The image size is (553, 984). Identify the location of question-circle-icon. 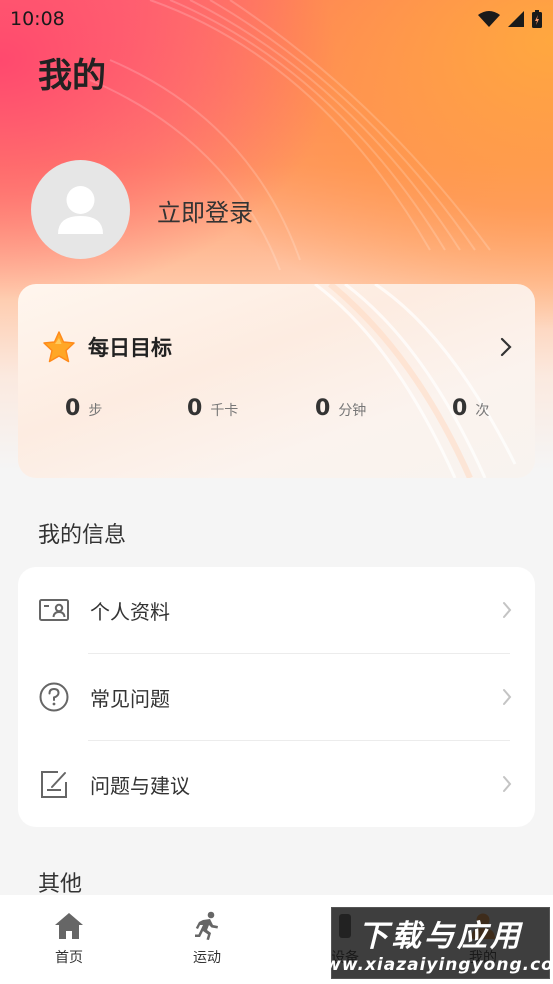
(54, 697).